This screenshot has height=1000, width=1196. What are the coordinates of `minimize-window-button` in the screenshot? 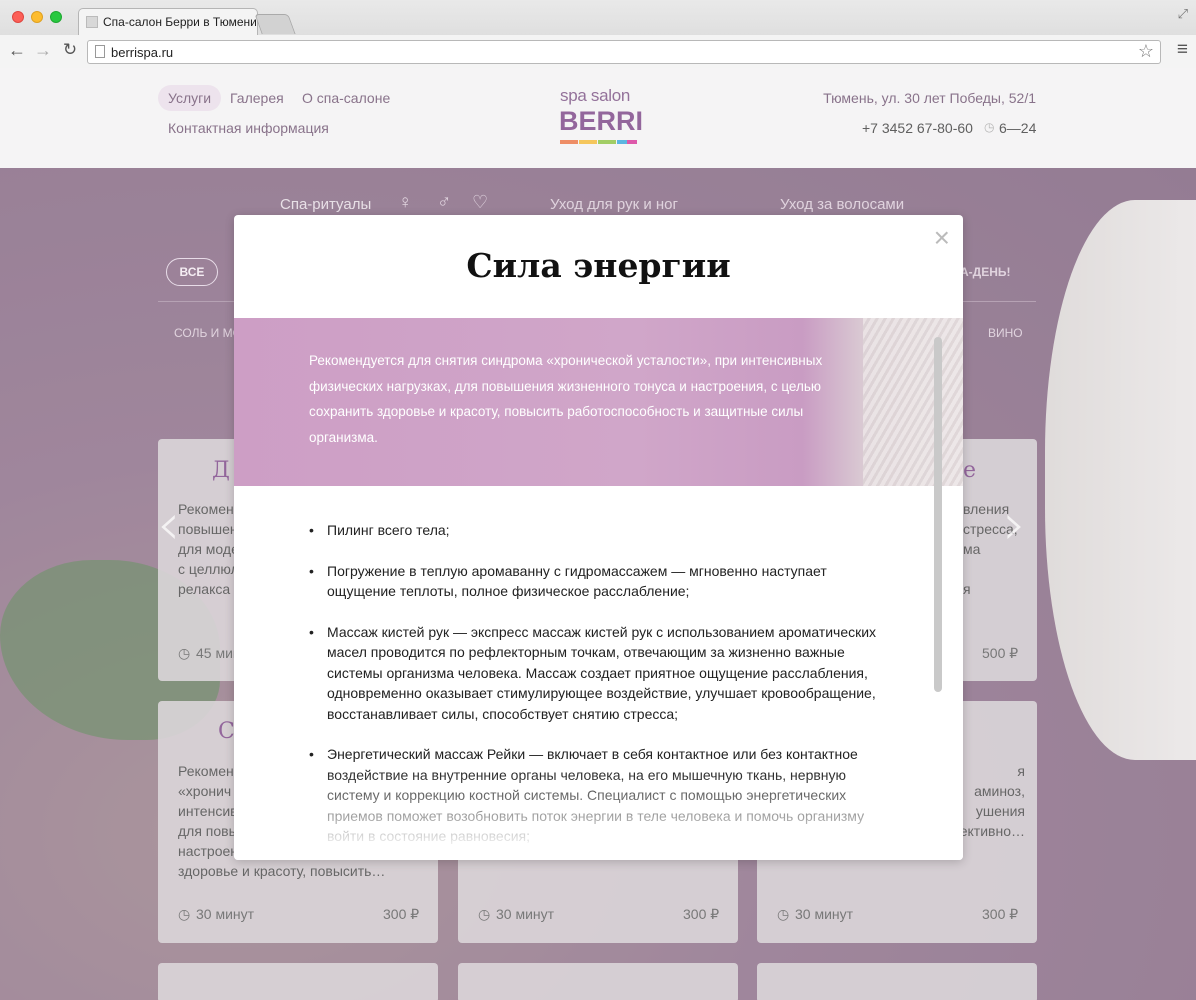 It's located at (37, 17).